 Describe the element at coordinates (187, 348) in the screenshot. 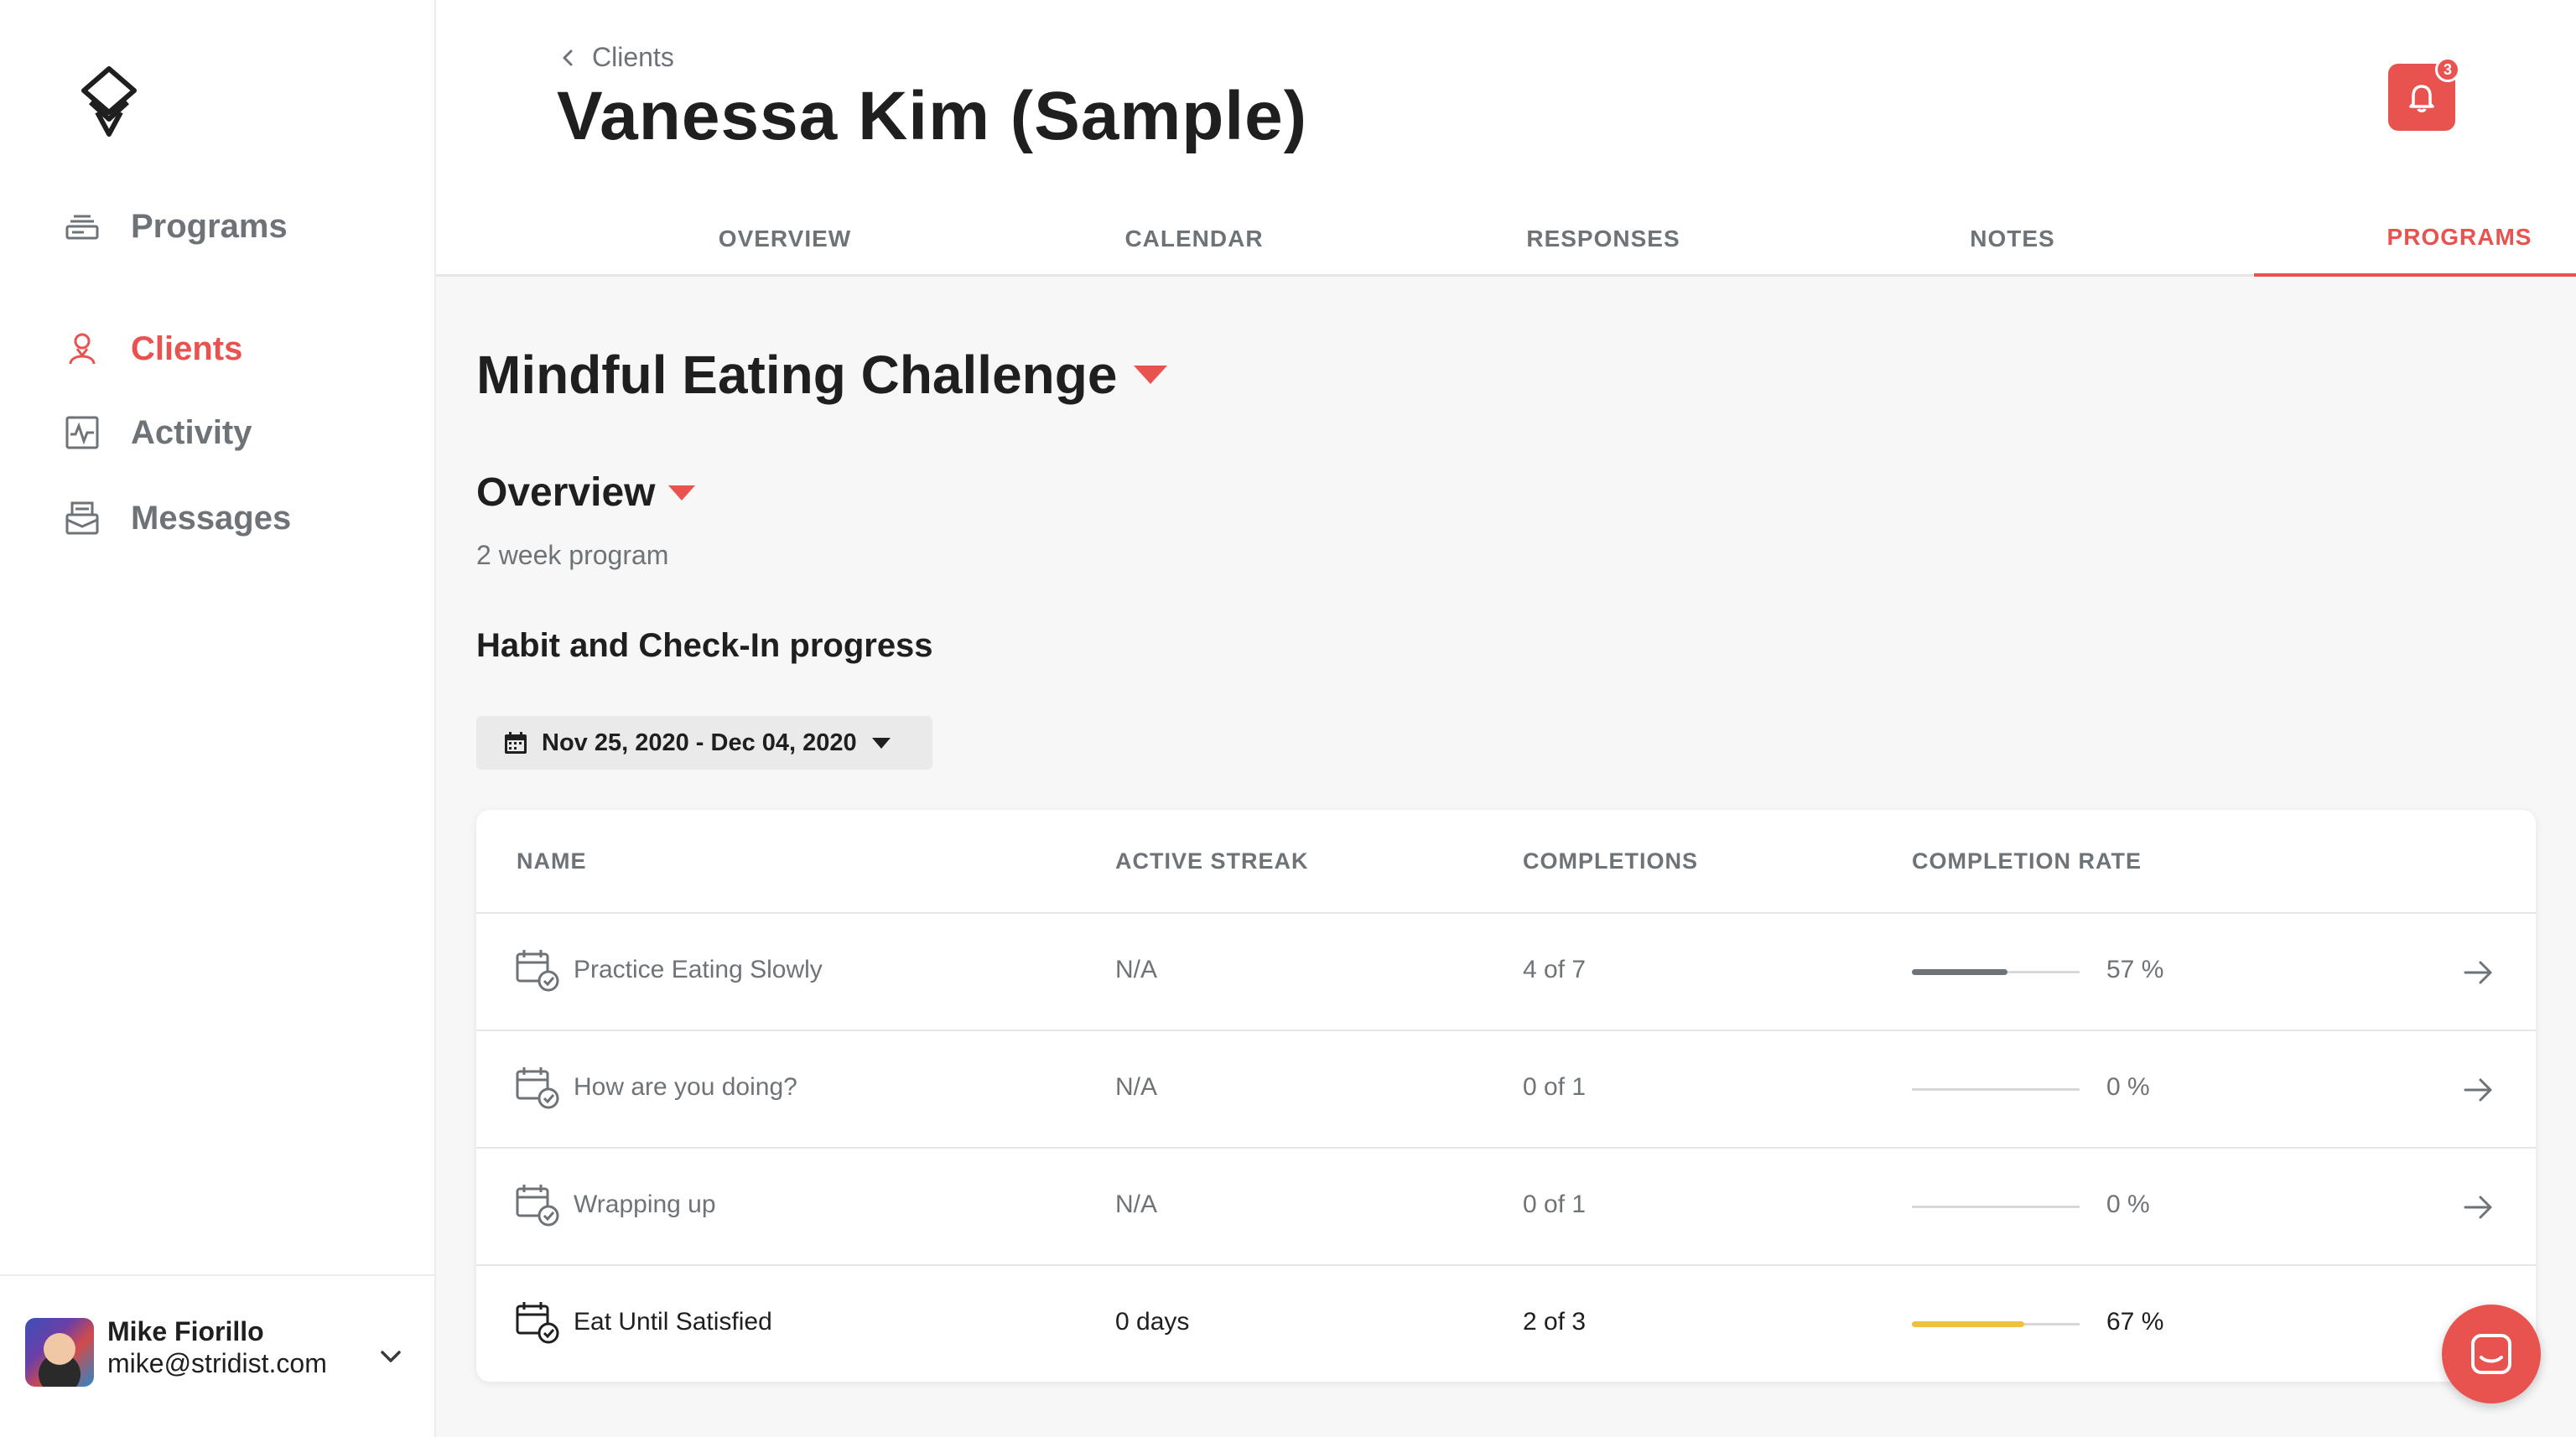

I see `sidebar-item-label: Clients` at that location.